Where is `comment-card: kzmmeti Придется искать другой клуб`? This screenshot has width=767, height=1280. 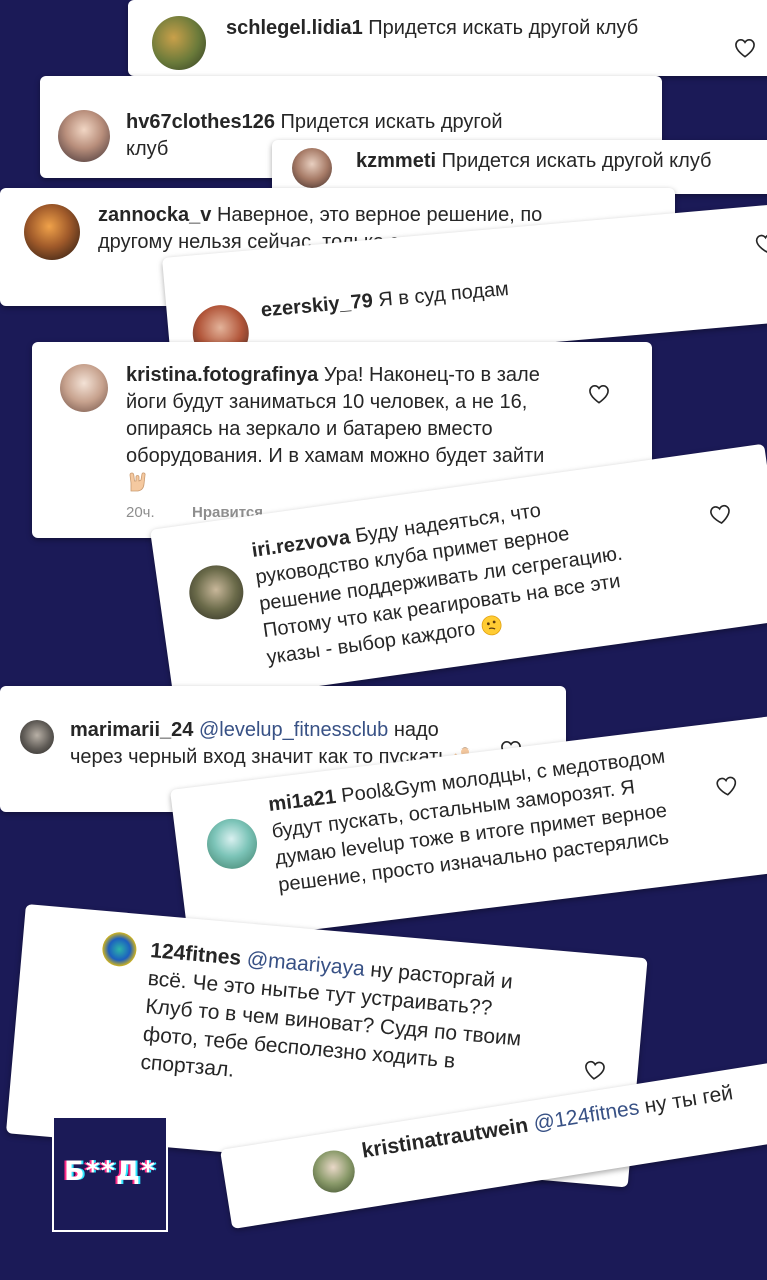
comment-card: kzmmeti Придется искать другой клуб is located at coordinates (519, 167).